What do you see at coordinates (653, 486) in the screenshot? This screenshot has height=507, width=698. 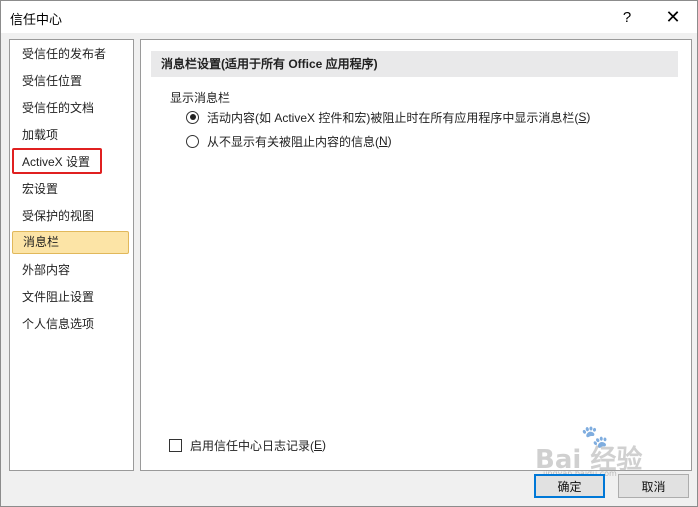 I see `cancel-button: 取消` at bounding box center [653, 486].